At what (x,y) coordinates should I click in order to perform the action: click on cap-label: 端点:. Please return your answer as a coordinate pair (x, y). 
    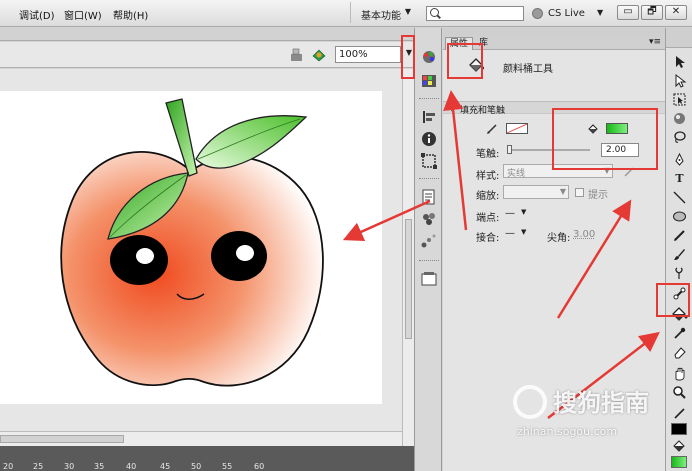
    Looking at the image, I should click on (488, 218).